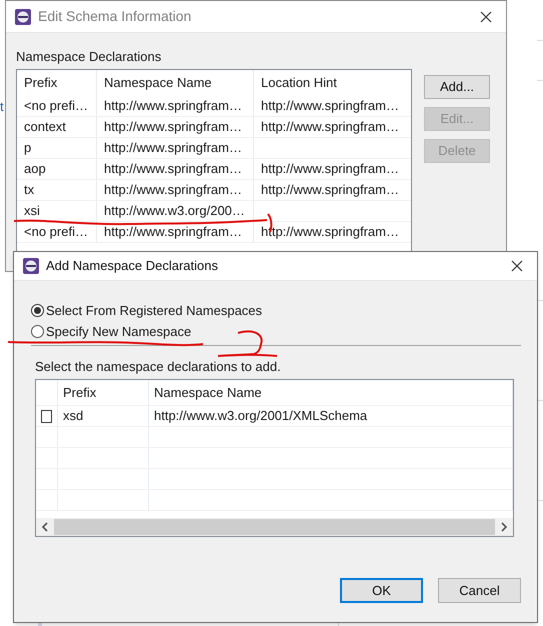 The width and height of the screenshot is (543, 626). I want to click on table-cell-text: context, so click(45, 127).